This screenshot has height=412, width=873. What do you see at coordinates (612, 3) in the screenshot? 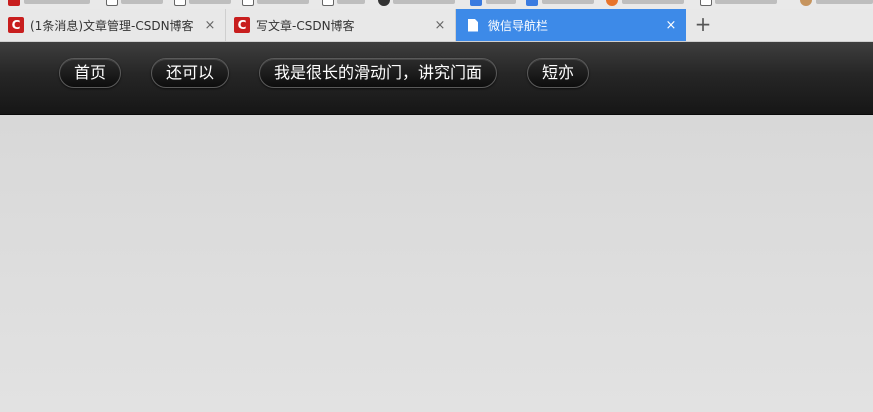
I see `bookmark-site-icon` at bounding box center [612, 3].